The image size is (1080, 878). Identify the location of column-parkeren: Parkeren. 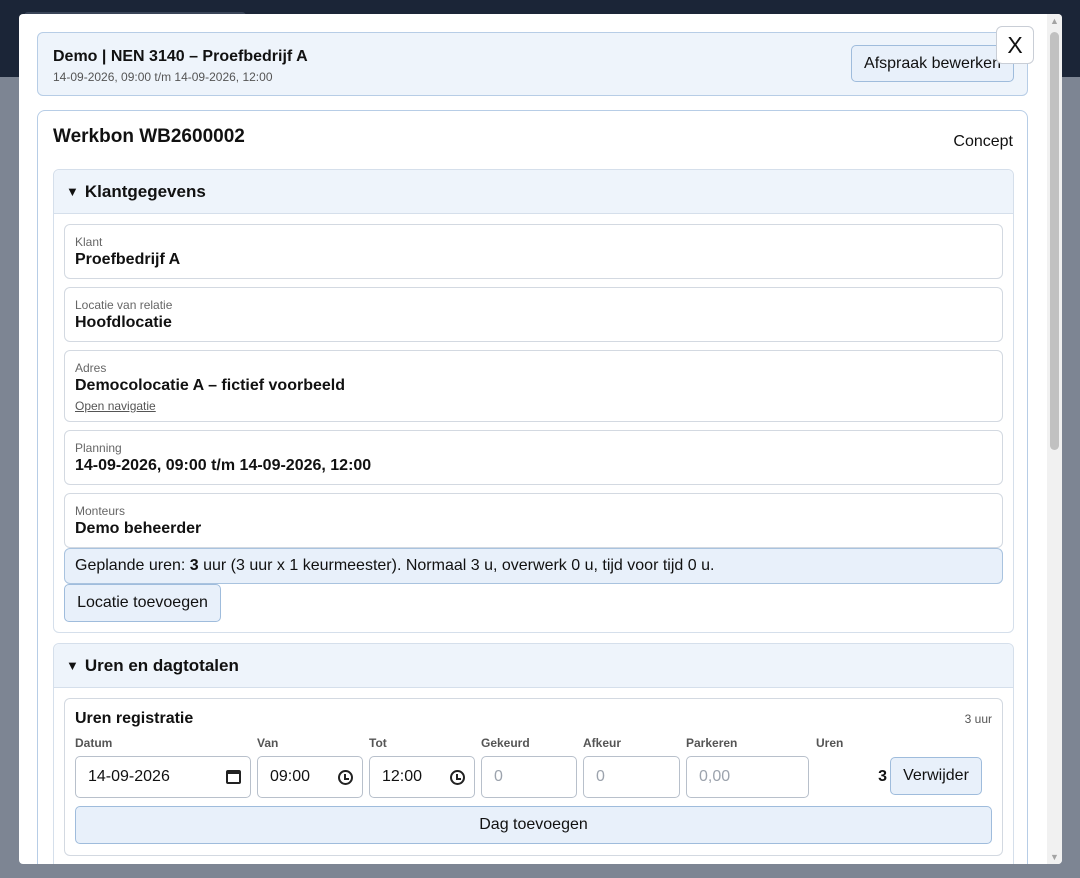
(712, 743).